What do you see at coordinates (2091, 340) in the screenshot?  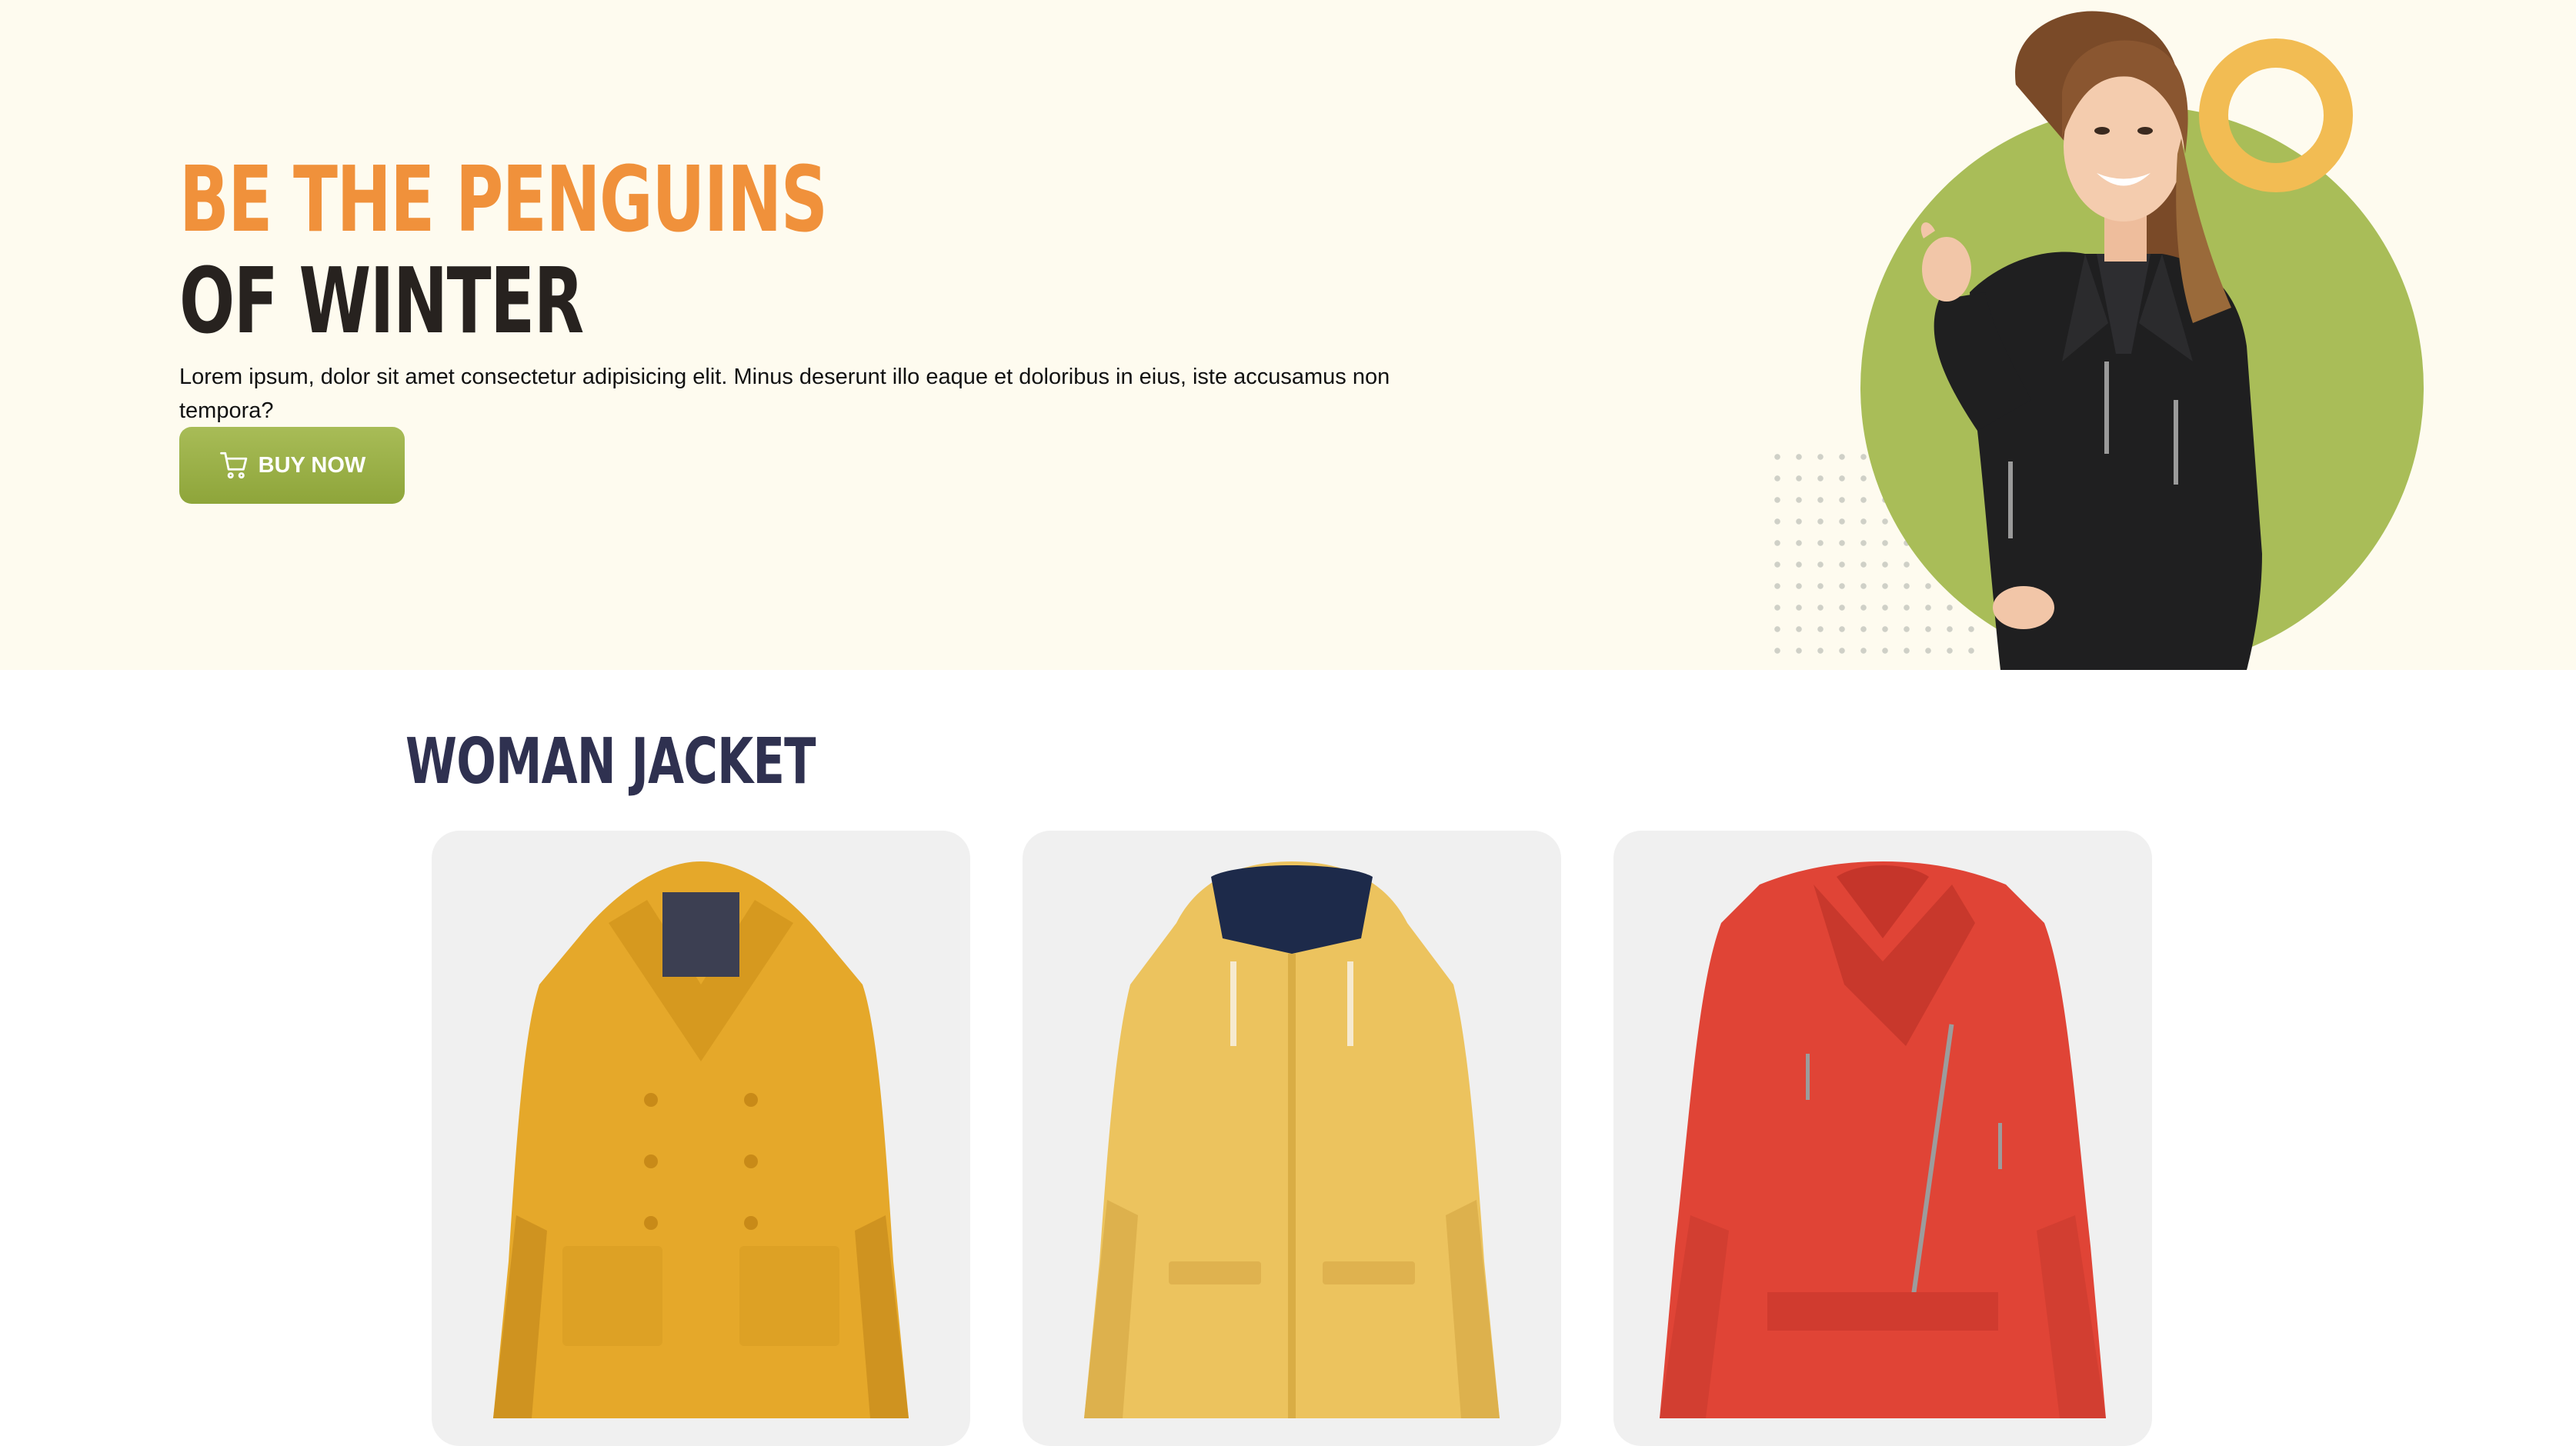 I see `model-image` at bounding box center [2091, 340].